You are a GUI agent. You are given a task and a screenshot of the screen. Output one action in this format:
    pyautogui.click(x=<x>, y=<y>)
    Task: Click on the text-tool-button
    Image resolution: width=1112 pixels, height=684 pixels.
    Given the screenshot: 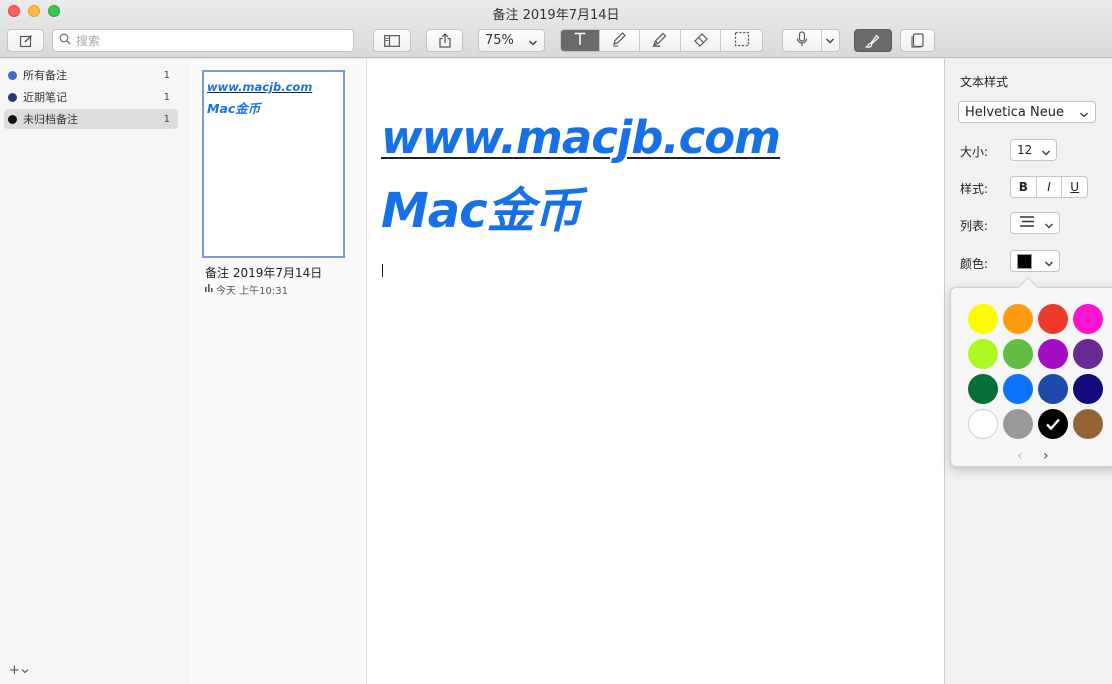 What is the action you would take?
    pyautogui.click(x=580, y=40)
    